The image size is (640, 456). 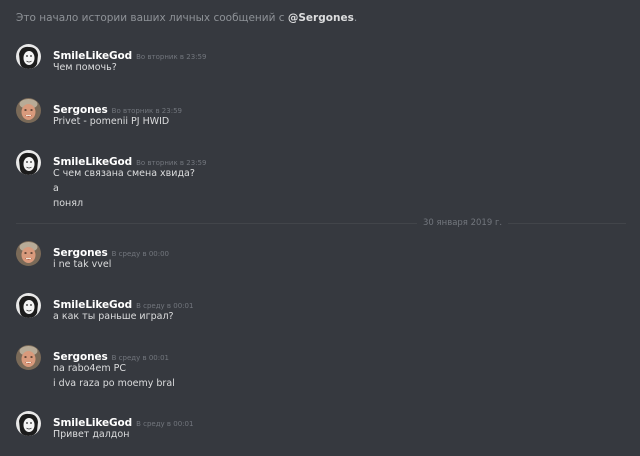 I want to click on message-line: а как ты раньше играл?, so click(x=113, y=316).